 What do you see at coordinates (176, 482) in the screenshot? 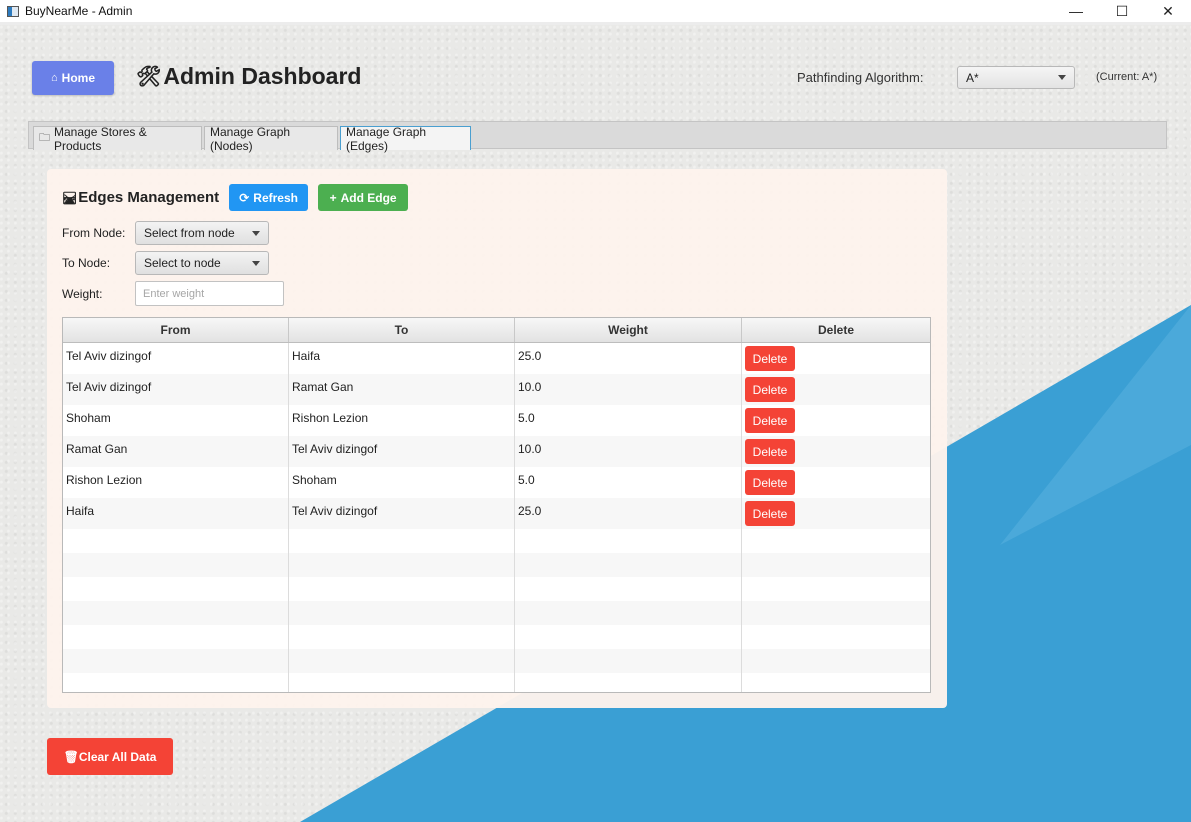
I see `cell-from: Rishon Lezion` at bounding box center [176, 482].